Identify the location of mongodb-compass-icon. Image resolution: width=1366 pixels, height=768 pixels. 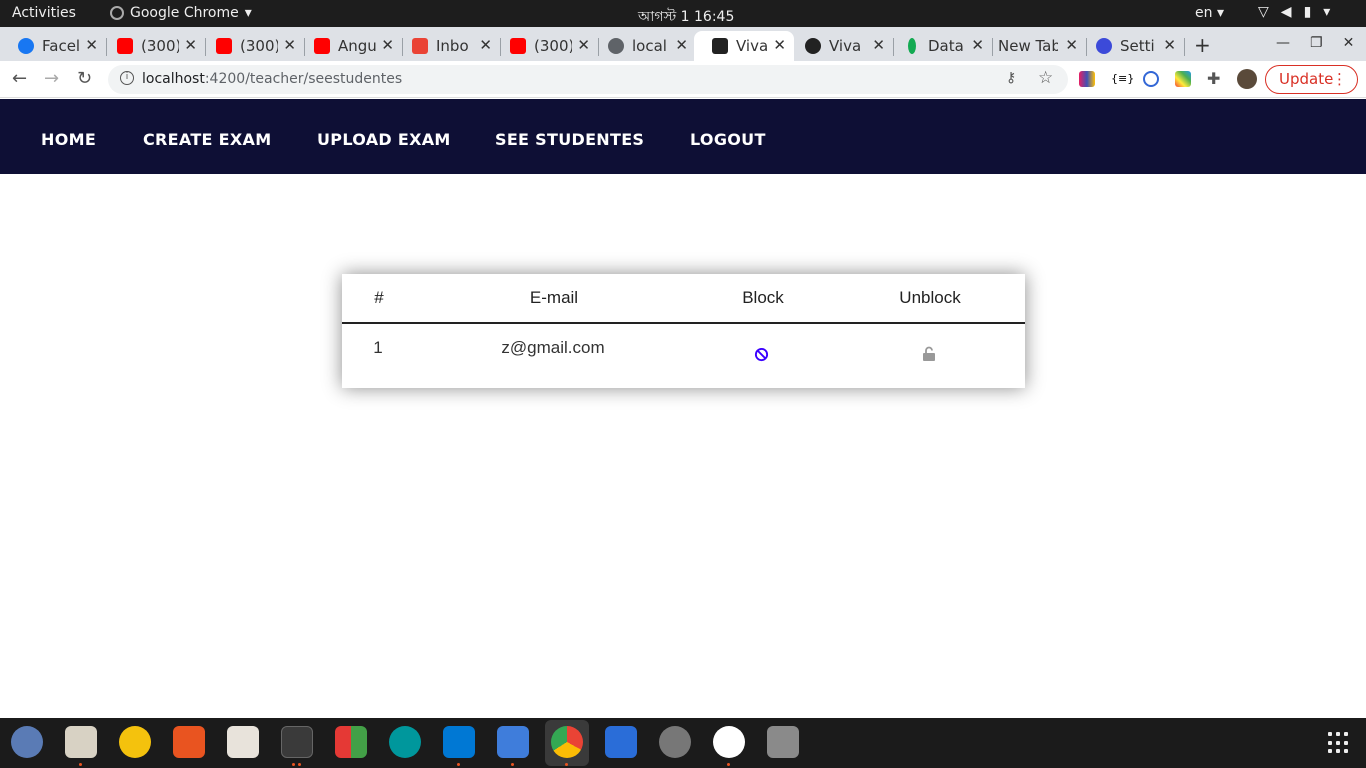
(729, 742).